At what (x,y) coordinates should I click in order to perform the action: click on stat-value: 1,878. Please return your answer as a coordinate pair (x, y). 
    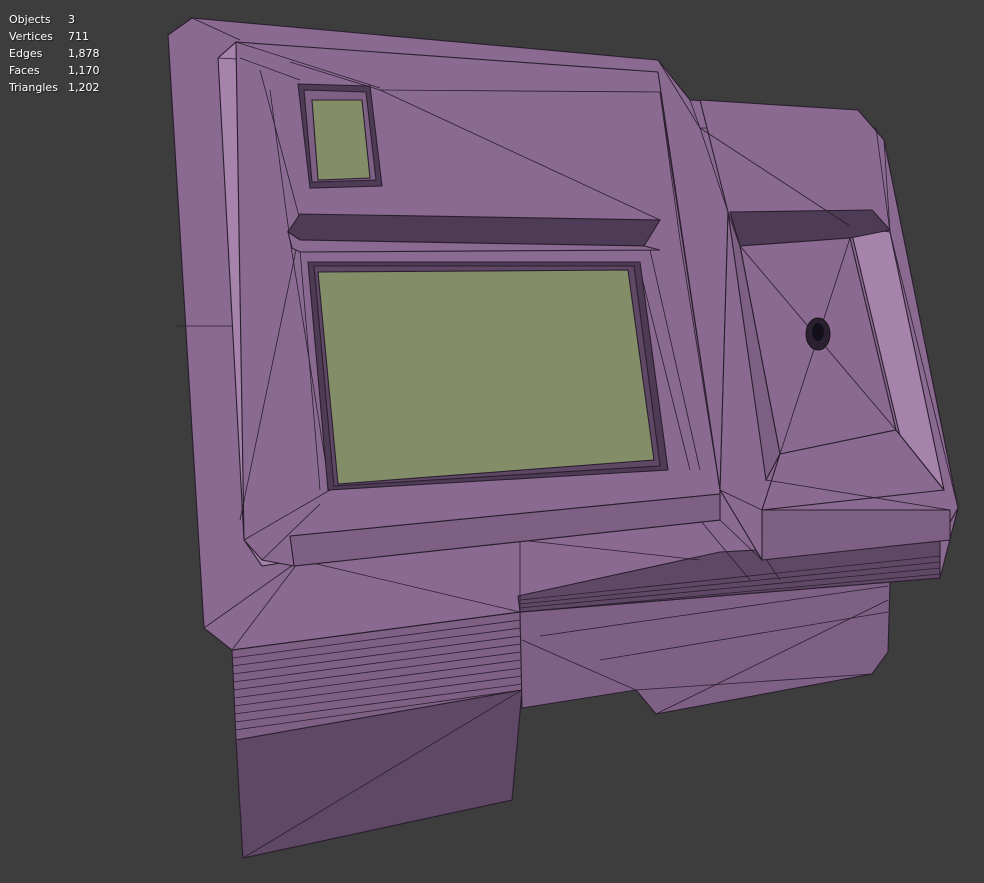
    Looking at the image, I should click on (84, 53).